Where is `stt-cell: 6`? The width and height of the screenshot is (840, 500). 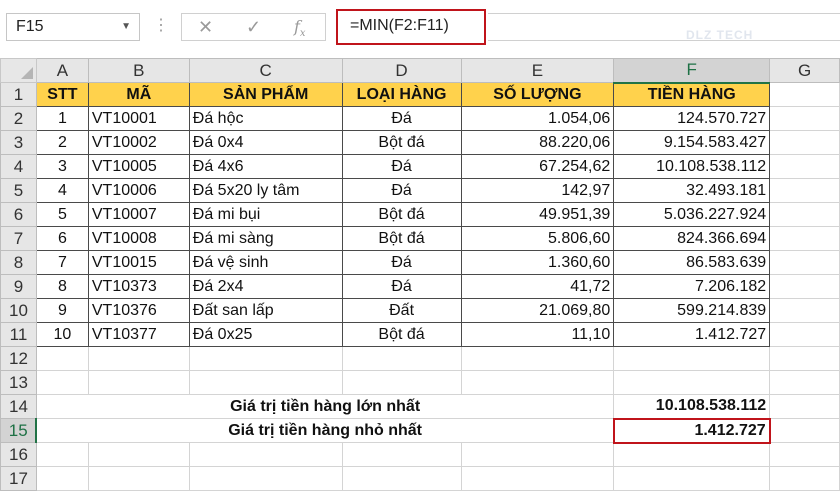 stt-cell: 6 is located at coordinates (62, 238).